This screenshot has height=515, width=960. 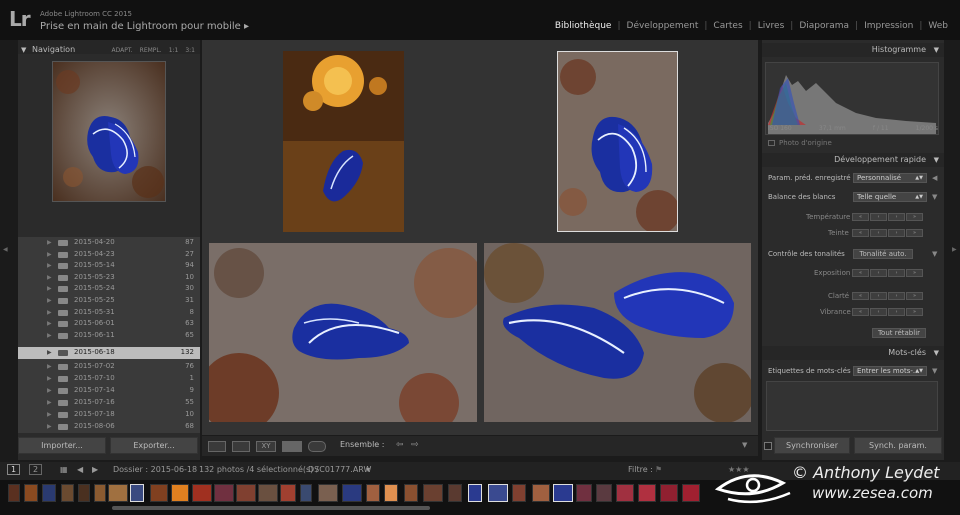 I want to click on people-view-icon, so click(x=317, y=446).